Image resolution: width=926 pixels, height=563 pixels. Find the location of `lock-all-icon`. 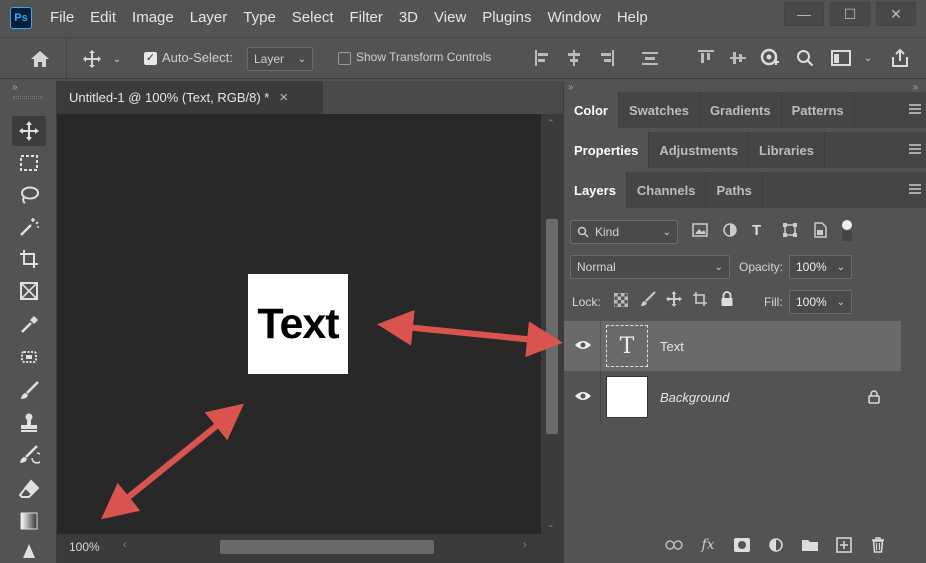

lock-all-icon is located at coordinates (729, 300).